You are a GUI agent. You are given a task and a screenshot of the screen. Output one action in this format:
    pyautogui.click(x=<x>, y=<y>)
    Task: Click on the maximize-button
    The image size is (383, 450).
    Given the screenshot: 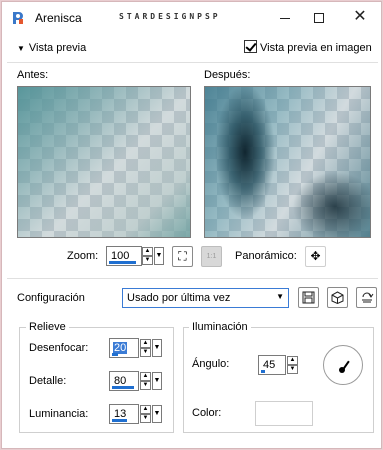 What is the action you would take?
    pyautogui.click(x=319, y=17)
    